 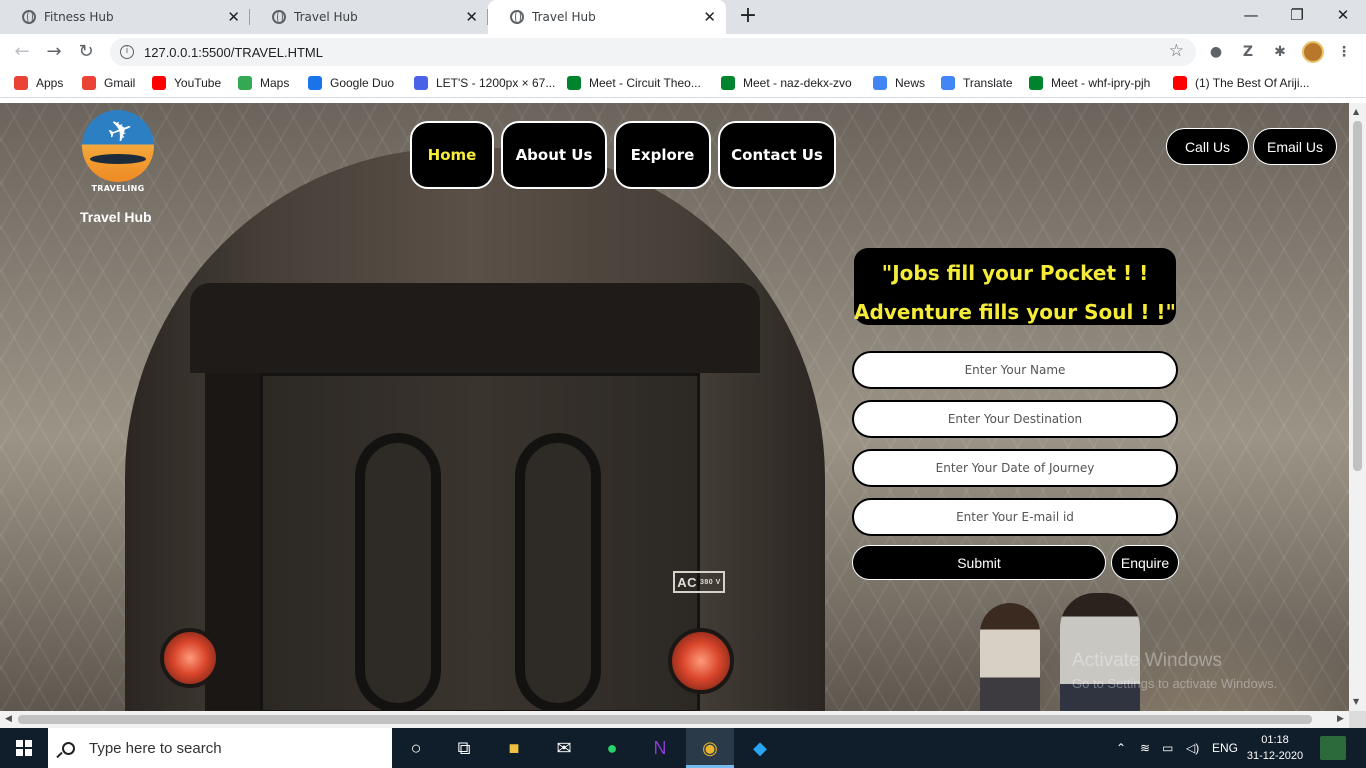 What do you see at coordinates (701, 661) in the screenshot?
I see `train-tail-lamp` at bounding box center [701, 661].